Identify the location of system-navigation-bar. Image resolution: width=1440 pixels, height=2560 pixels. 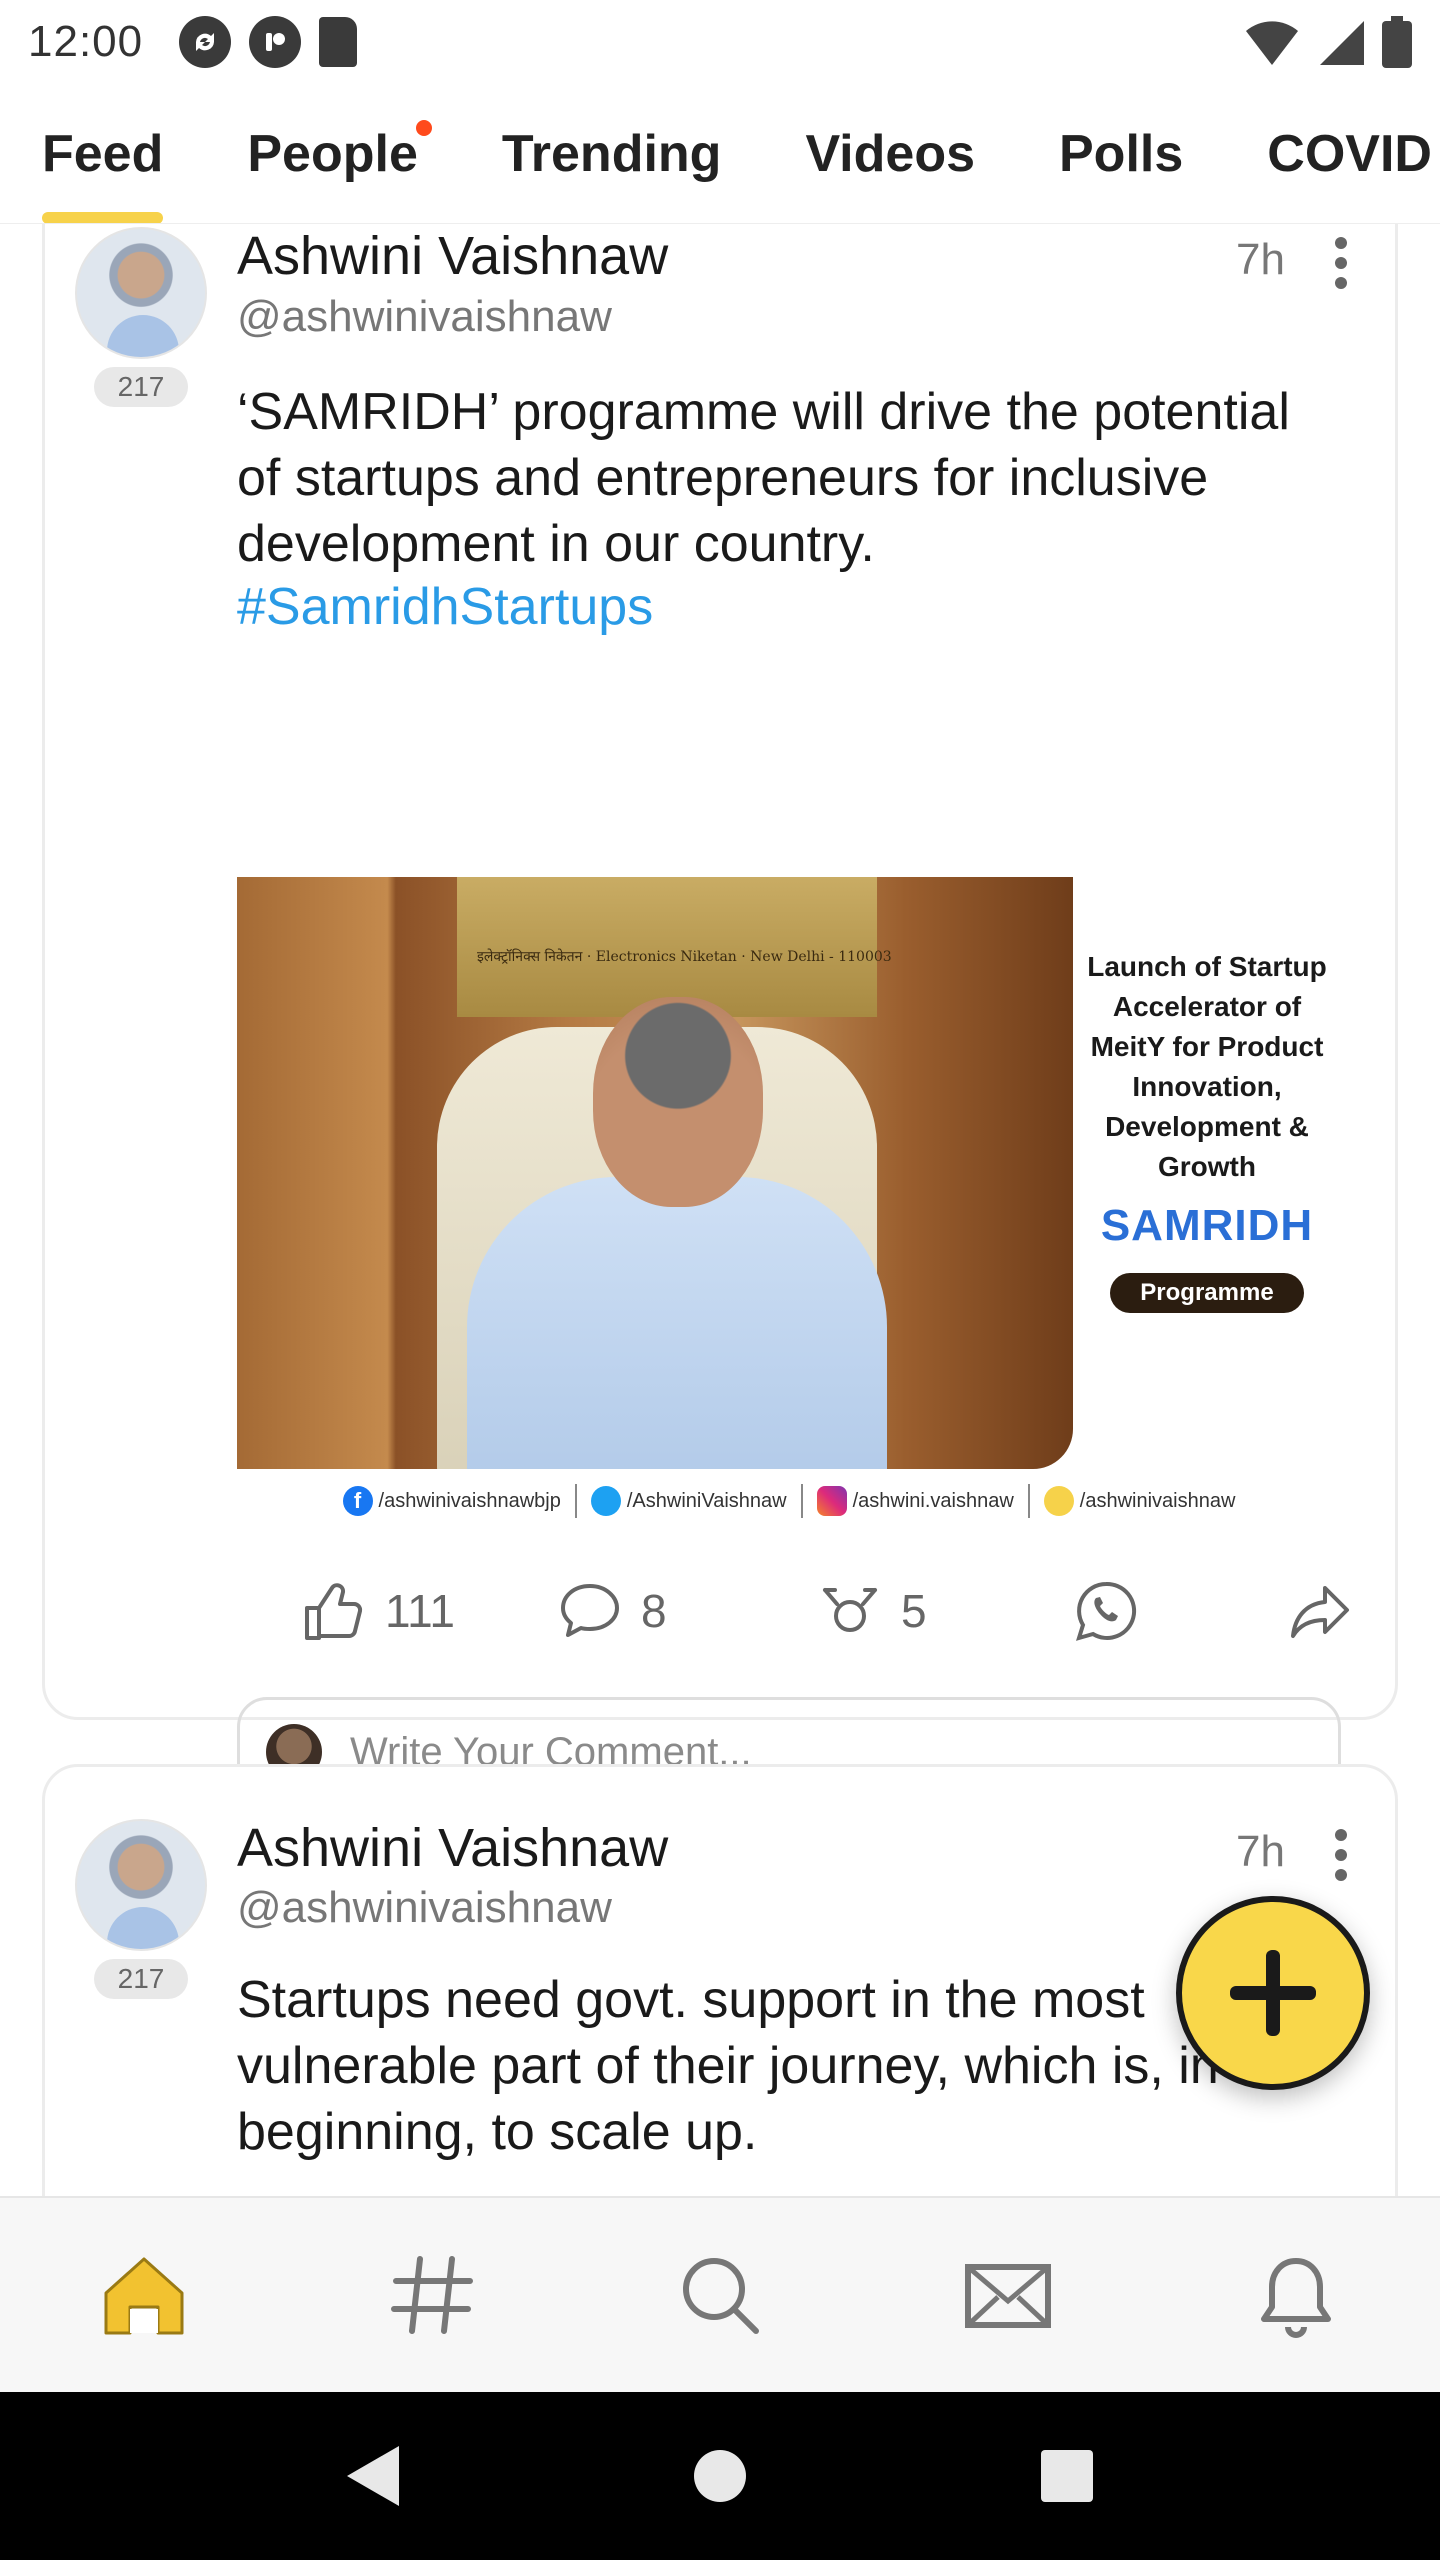
(720, 2476).